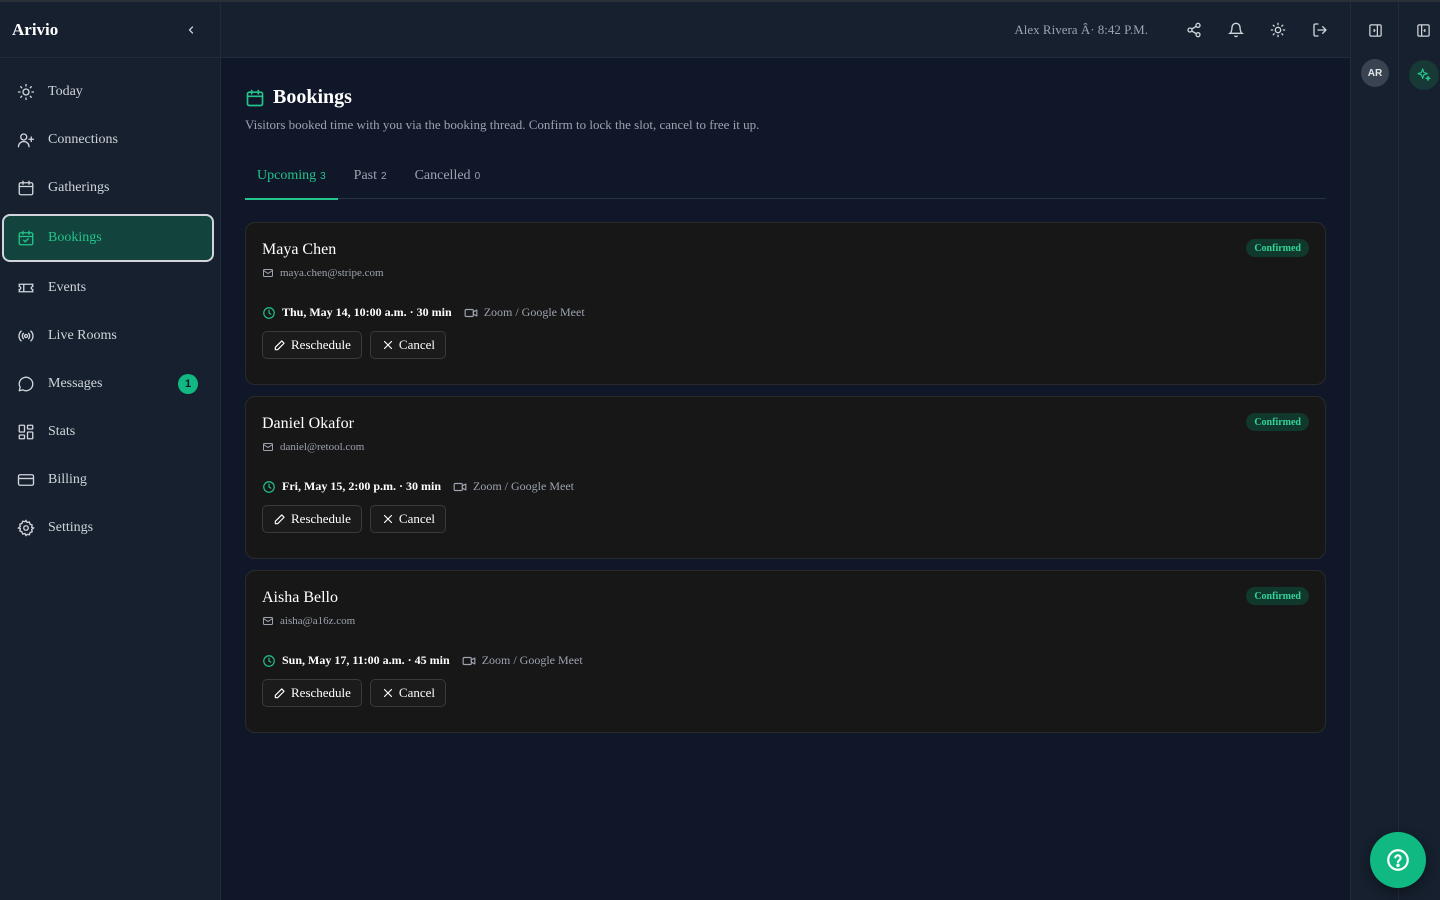 Image resolution: width=1440 pixels, height=900 pixels. Describe the element at coordinates (83, 139) in the screenshot. I see `sidebar-item-label: Connections` at that location.